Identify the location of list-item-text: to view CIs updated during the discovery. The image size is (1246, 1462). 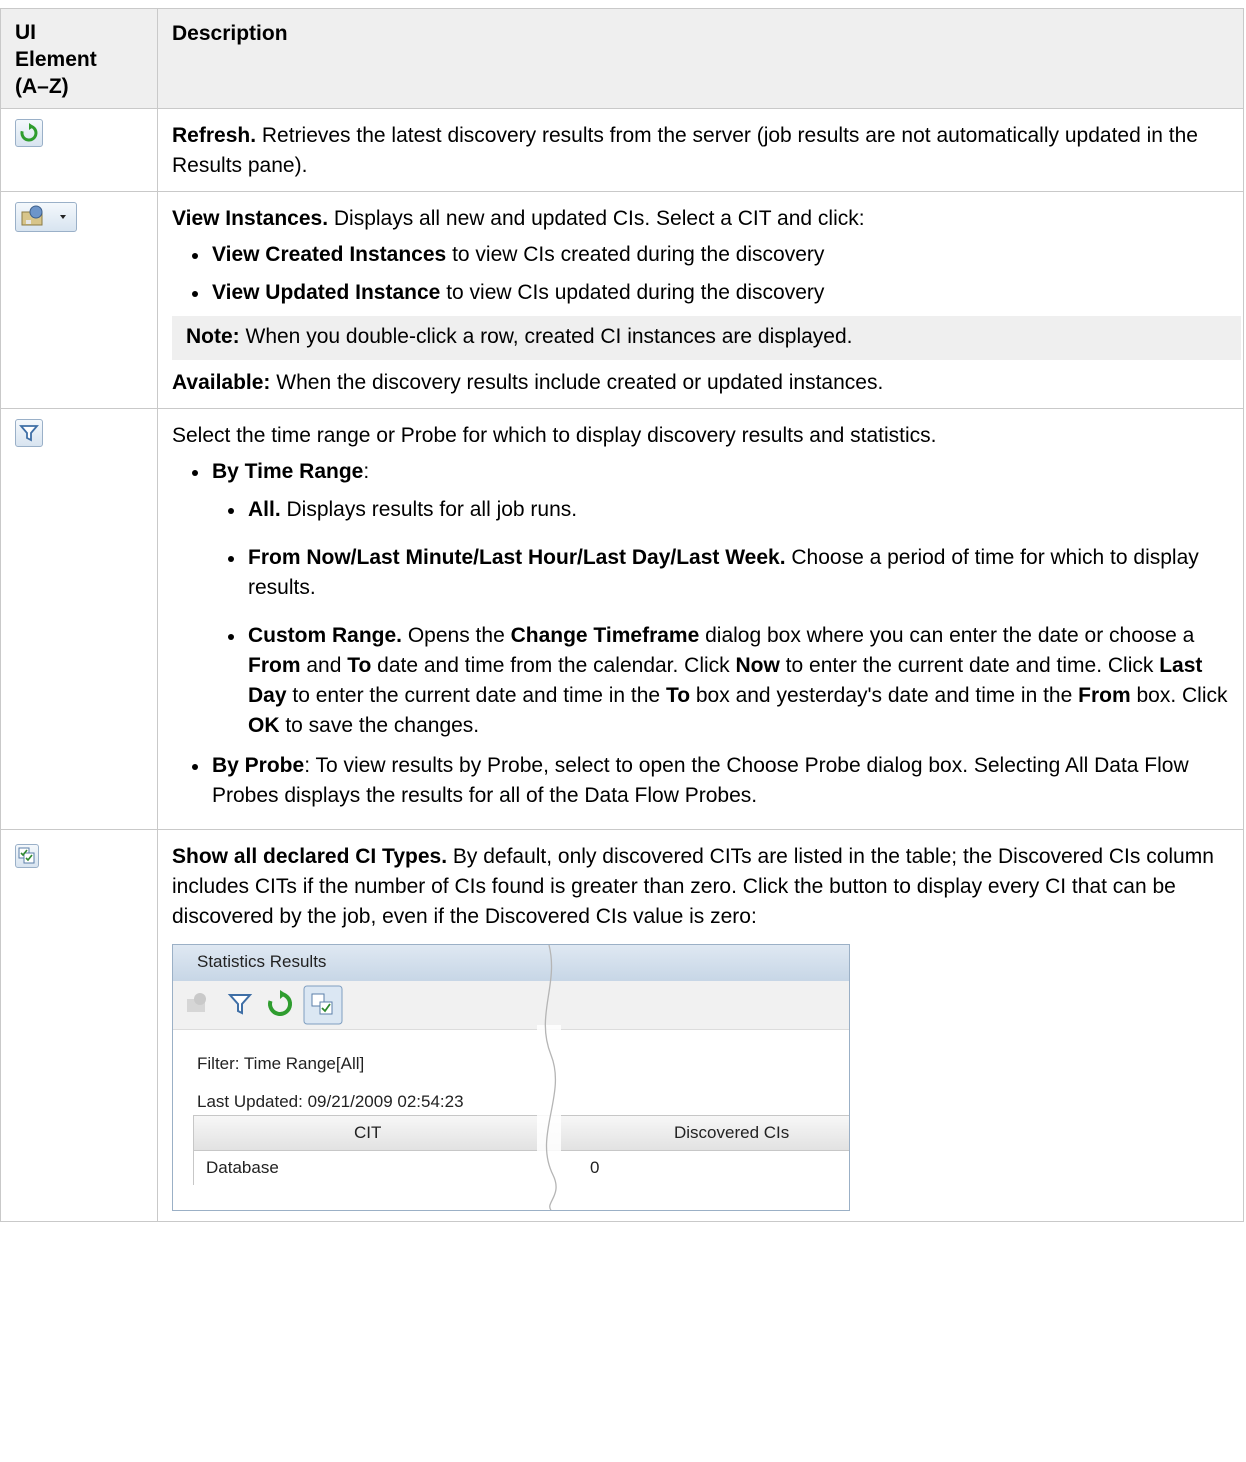
(632, 292).